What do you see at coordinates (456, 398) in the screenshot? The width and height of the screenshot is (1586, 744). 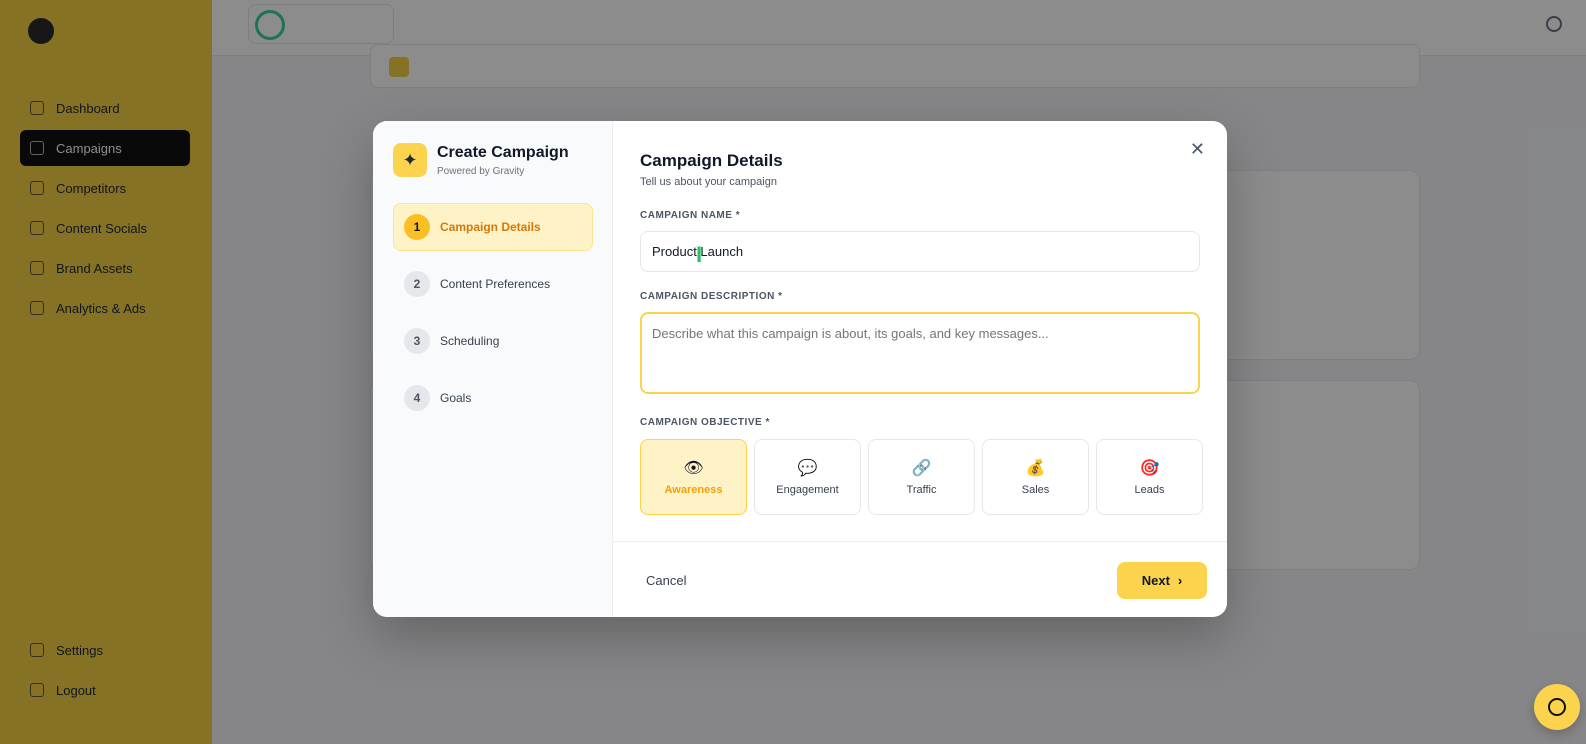 I see `step-label: Goals` at bounding box center [456, 398].